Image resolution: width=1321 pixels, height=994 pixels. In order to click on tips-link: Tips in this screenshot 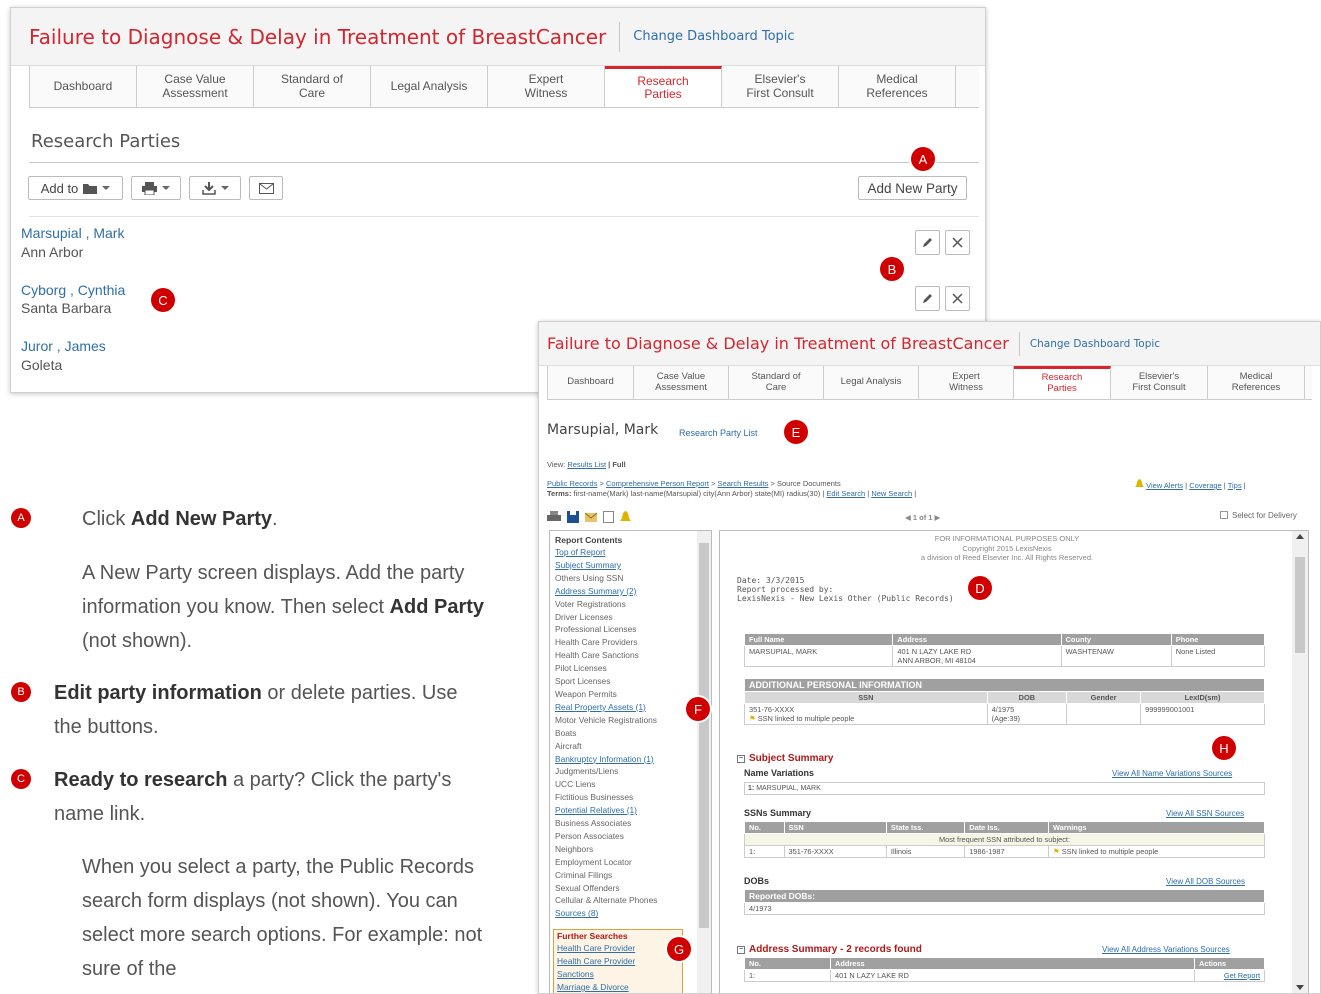, I will do `click(1235, 485)`.